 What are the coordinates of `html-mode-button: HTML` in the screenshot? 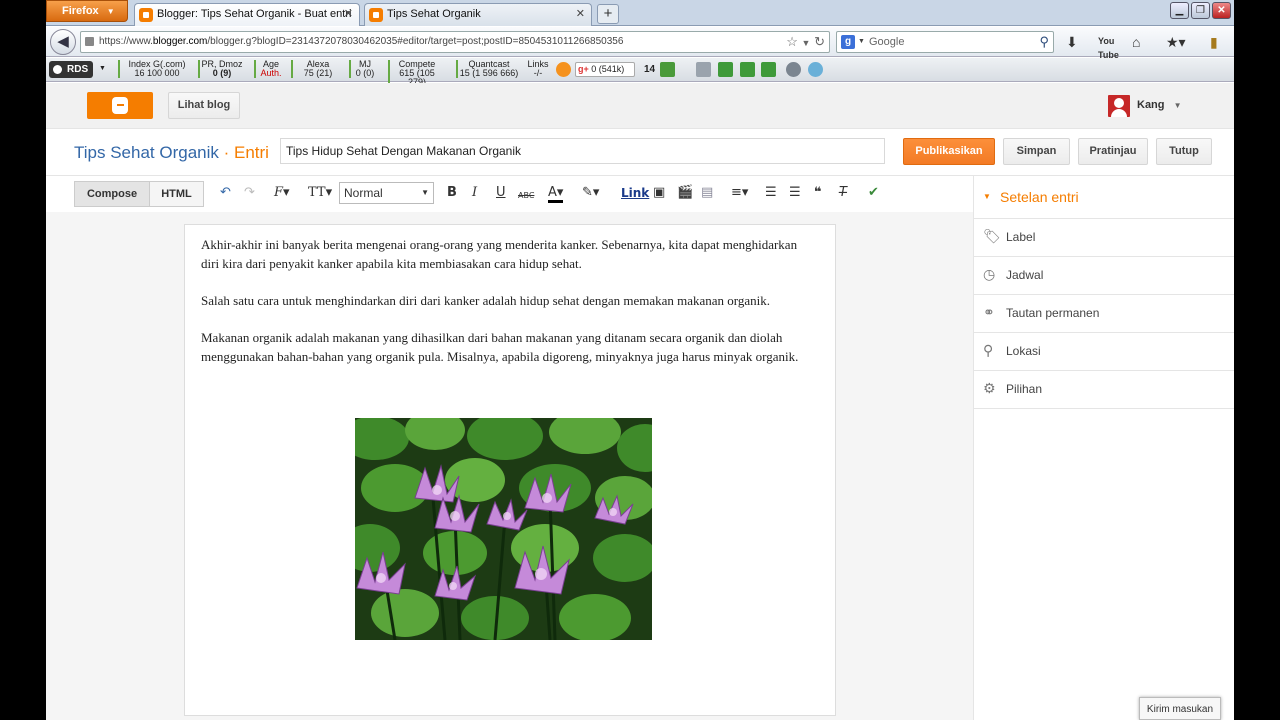 It's located at (176, 194).